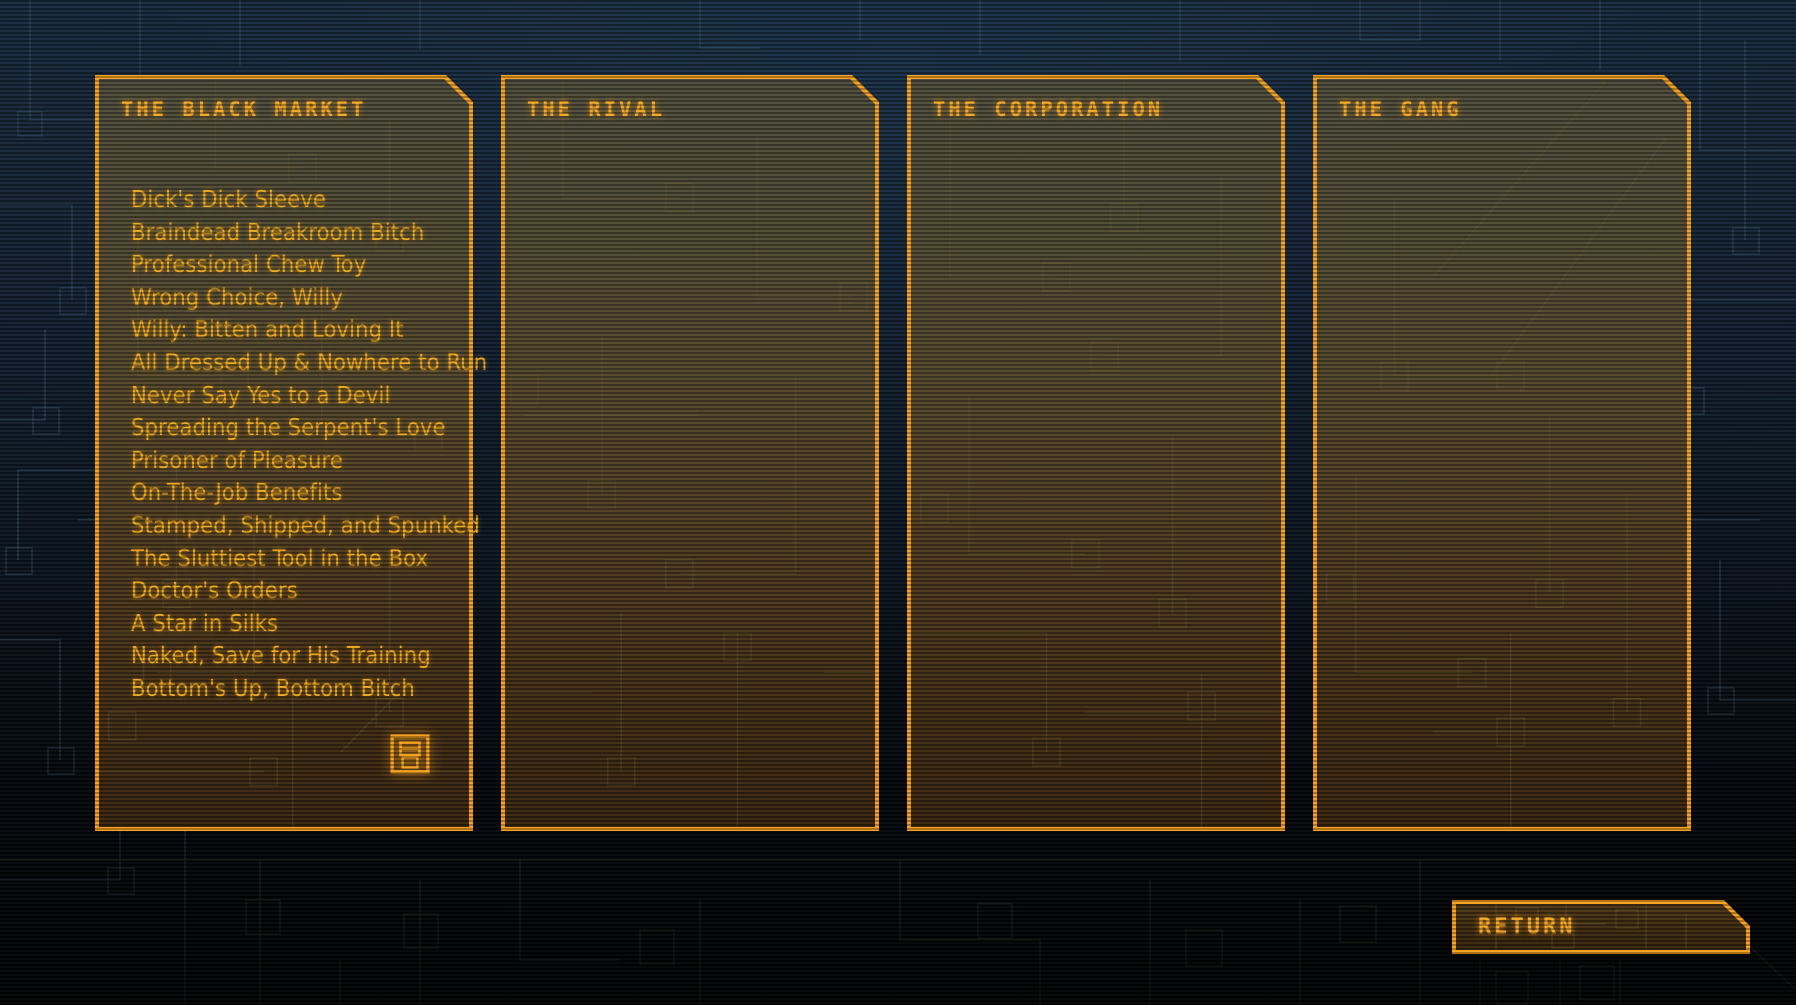  Describe the element at coordinates (1048, 109) in the screenshot. I see `panel-title: THE CORPORATION` at that location.